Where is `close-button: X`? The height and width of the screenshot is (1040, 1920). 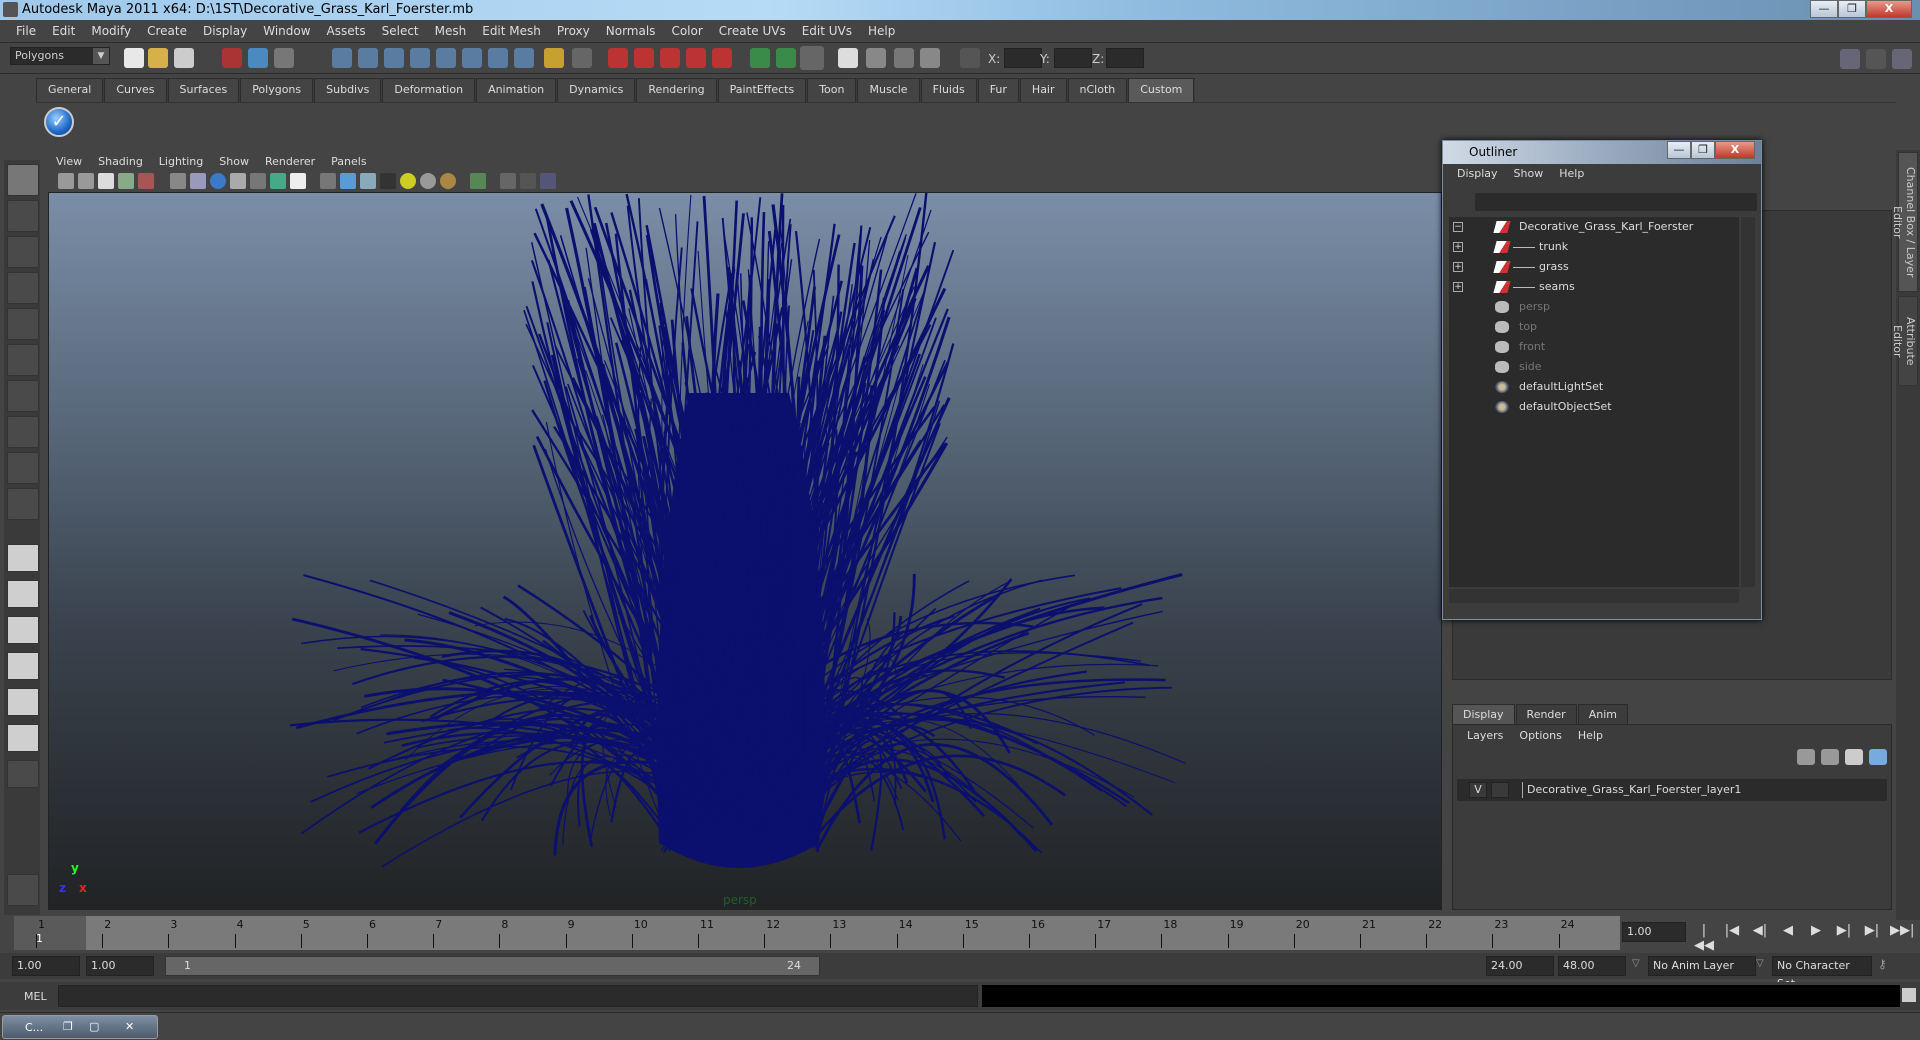 close-button: X is located at coordinates (1889, 9).